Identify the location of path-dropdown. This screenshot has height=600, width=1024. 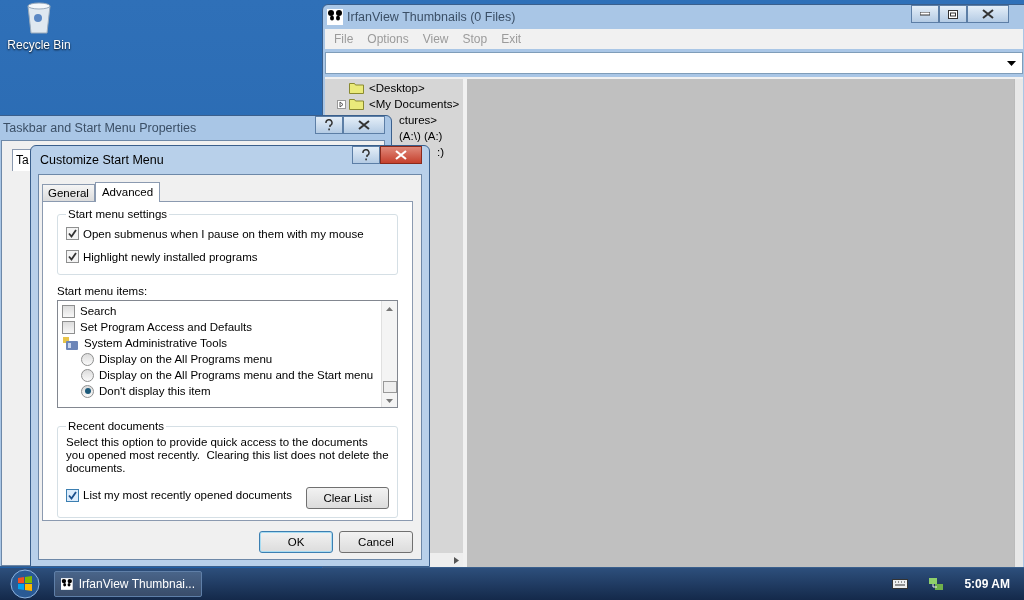
(674, 63).